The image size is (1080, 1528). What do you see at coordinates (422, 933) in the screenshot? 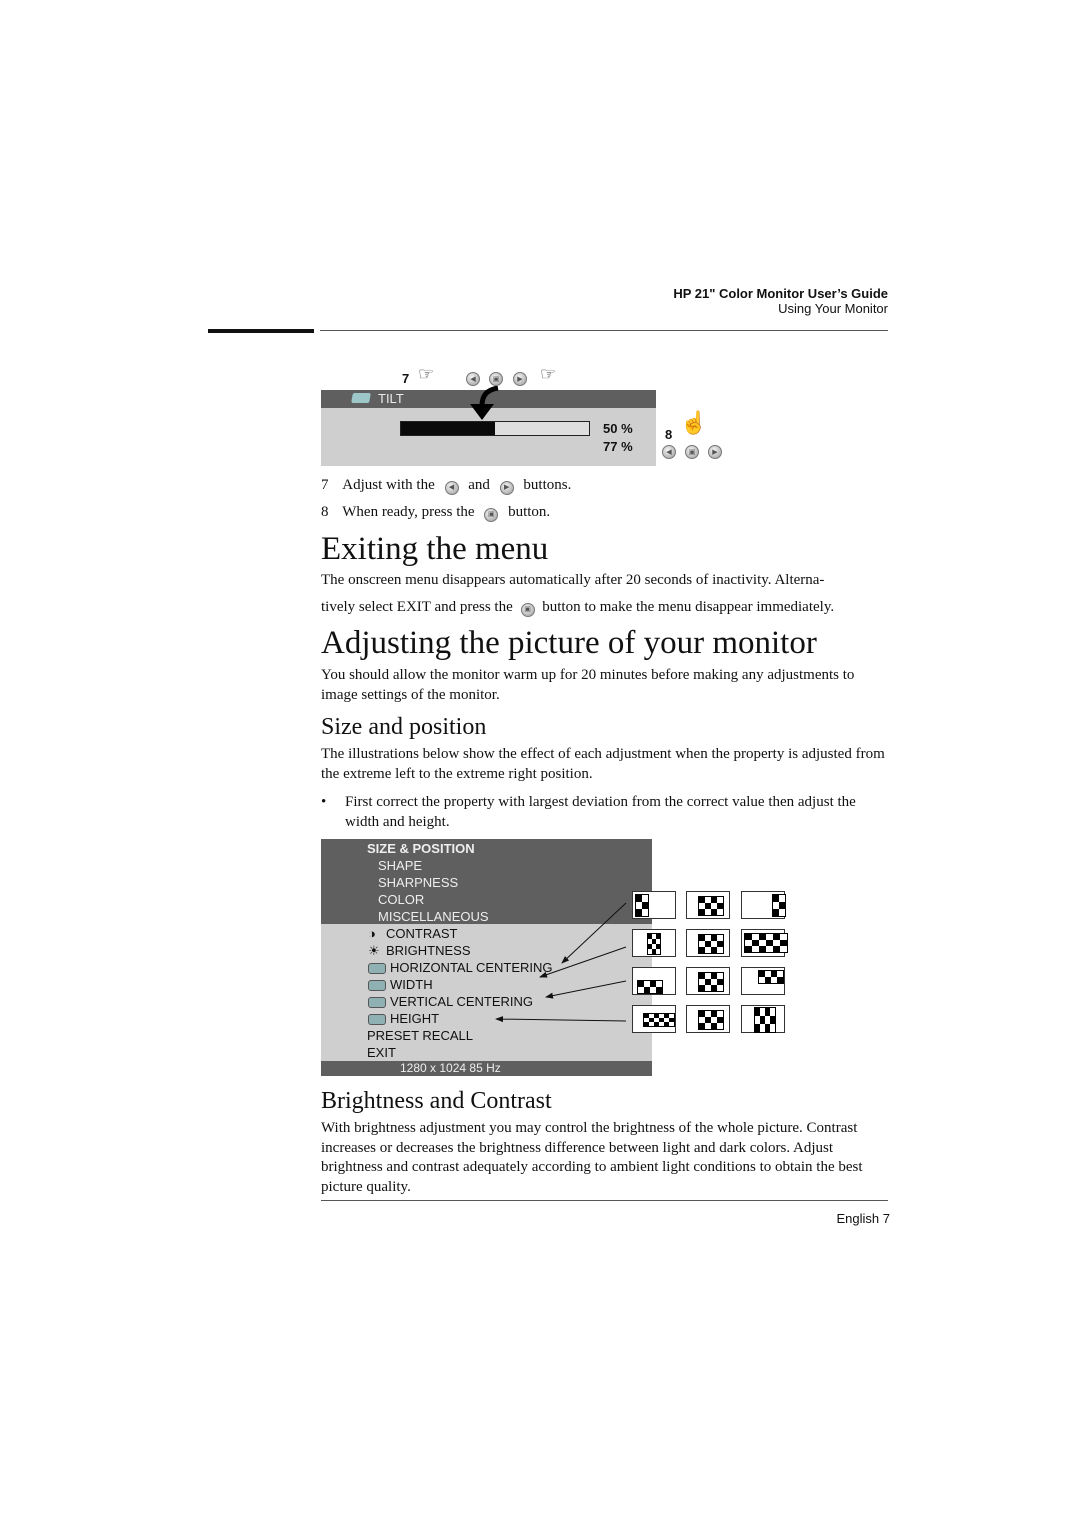
I see `menu-item-label: CONTRAST` at bounding box center [422, 933].